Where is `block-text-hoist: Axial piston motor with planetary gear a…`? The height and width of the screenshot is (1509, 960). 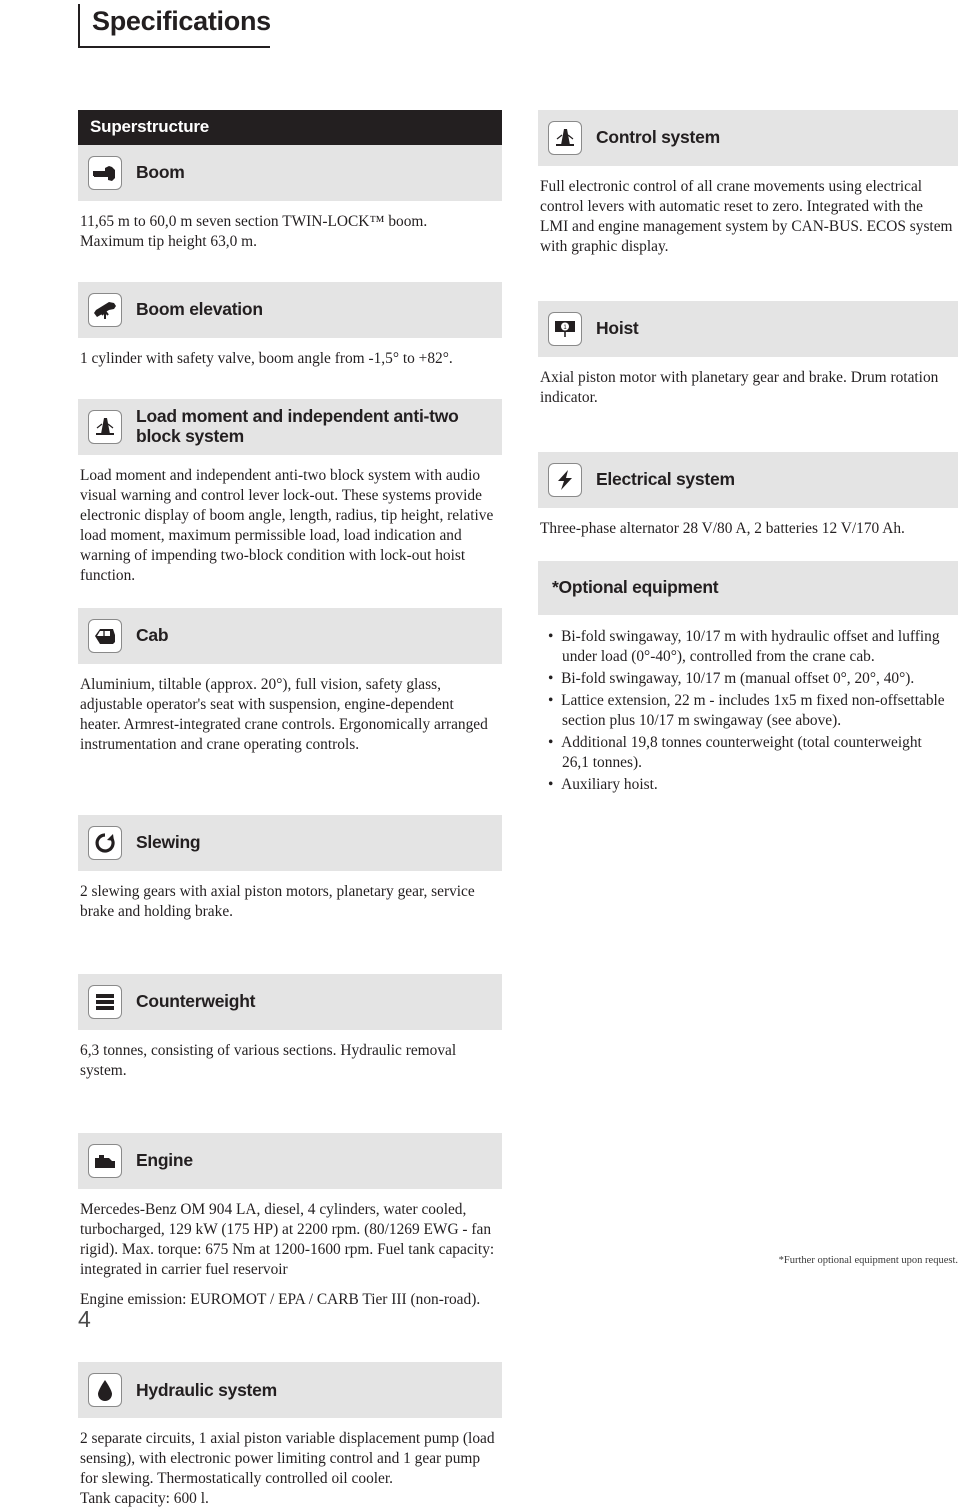 block-text-hoist: Axial piston motor with planetary gear a… is located at coordinates (739, 388).